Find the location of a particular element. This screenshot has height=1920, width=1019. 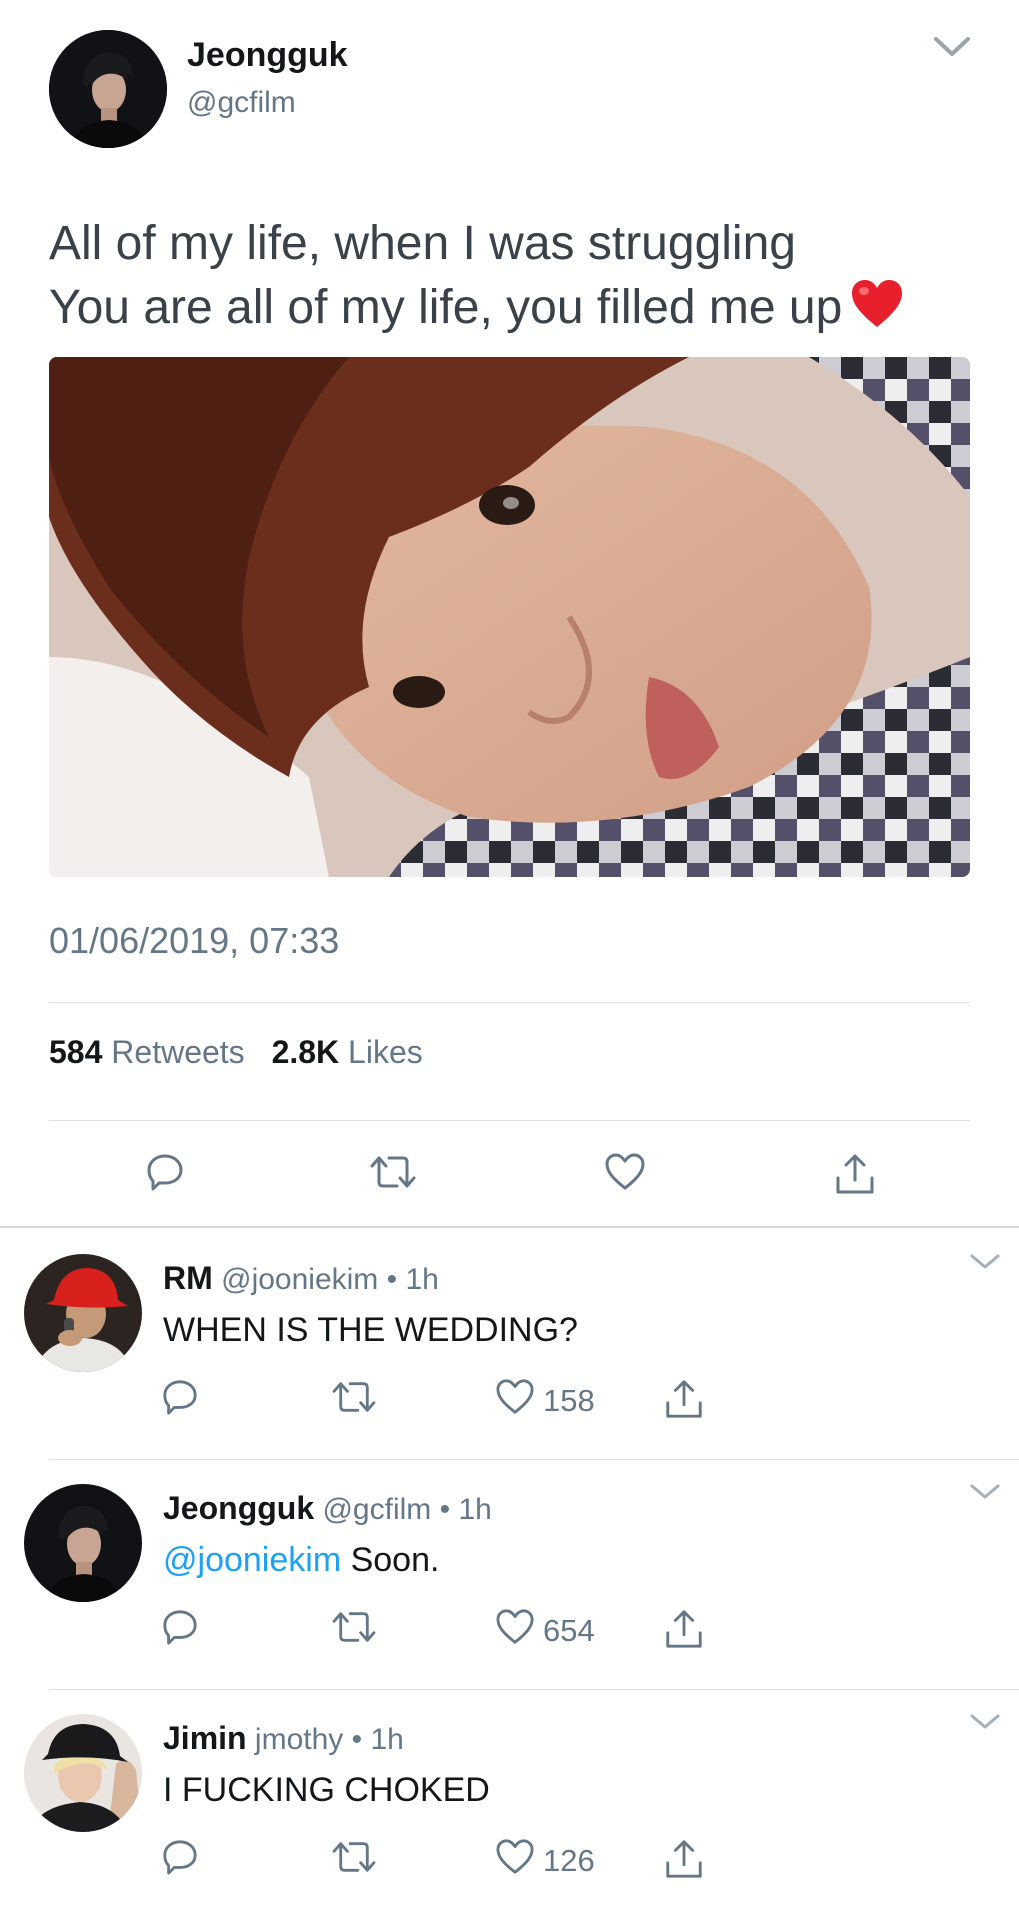

tweet-text-line-2: You are all of my life, you filled me up is located at coordinates (529, 311).